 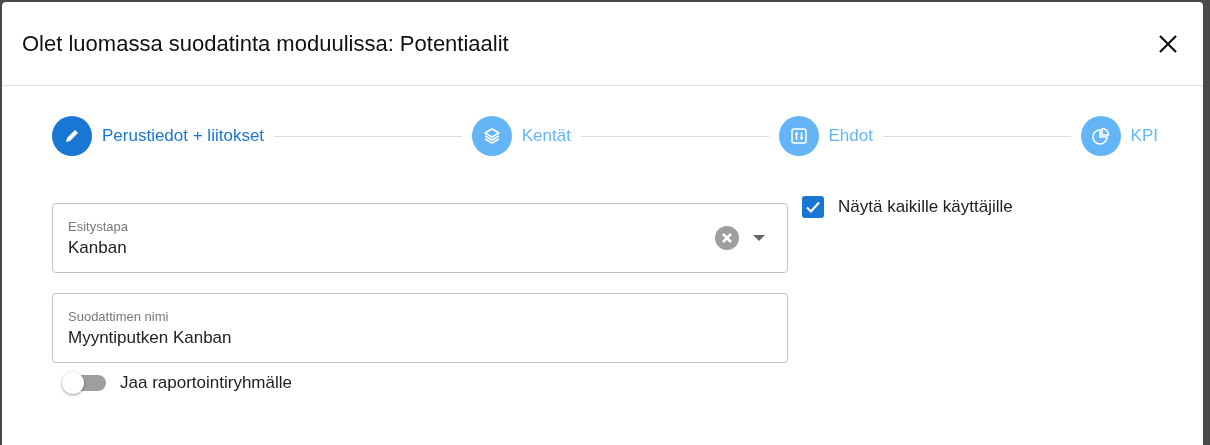 I want to click on input-field: Suodattimen nimi Myyntiputken Kanban, so click(x=420, y=328).